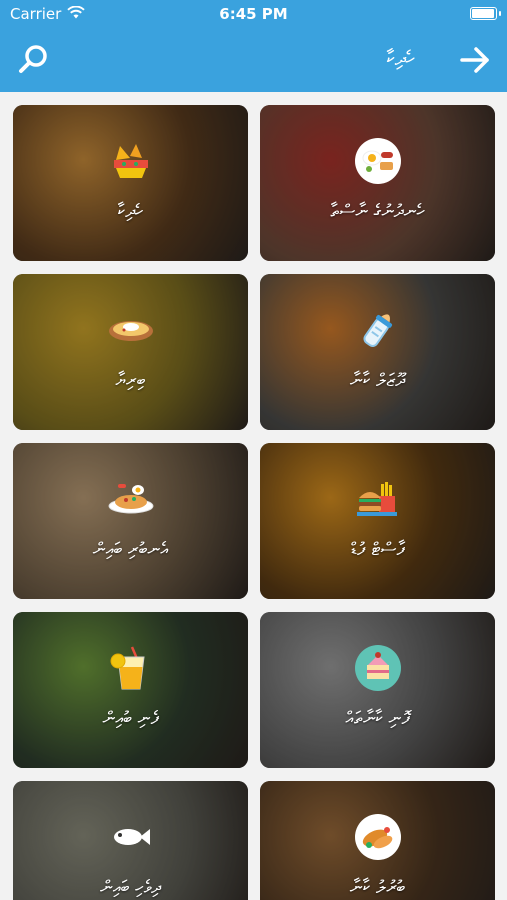  I want to click on search-icon, so click(33, 59).